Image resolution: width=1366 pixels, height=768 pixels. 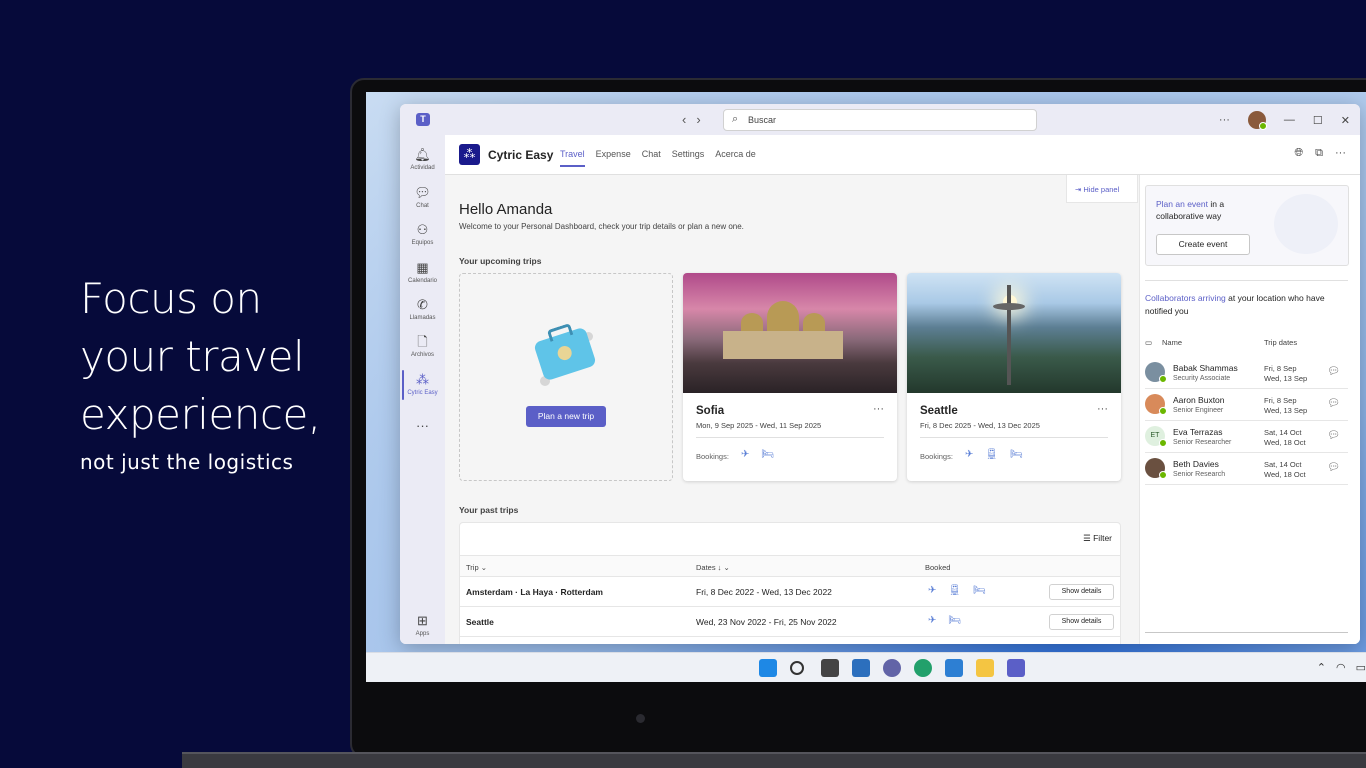 I want to click on person-dates: Fri, 8 Sep Wed, 13 Sep, so click(x=1286, y=373).